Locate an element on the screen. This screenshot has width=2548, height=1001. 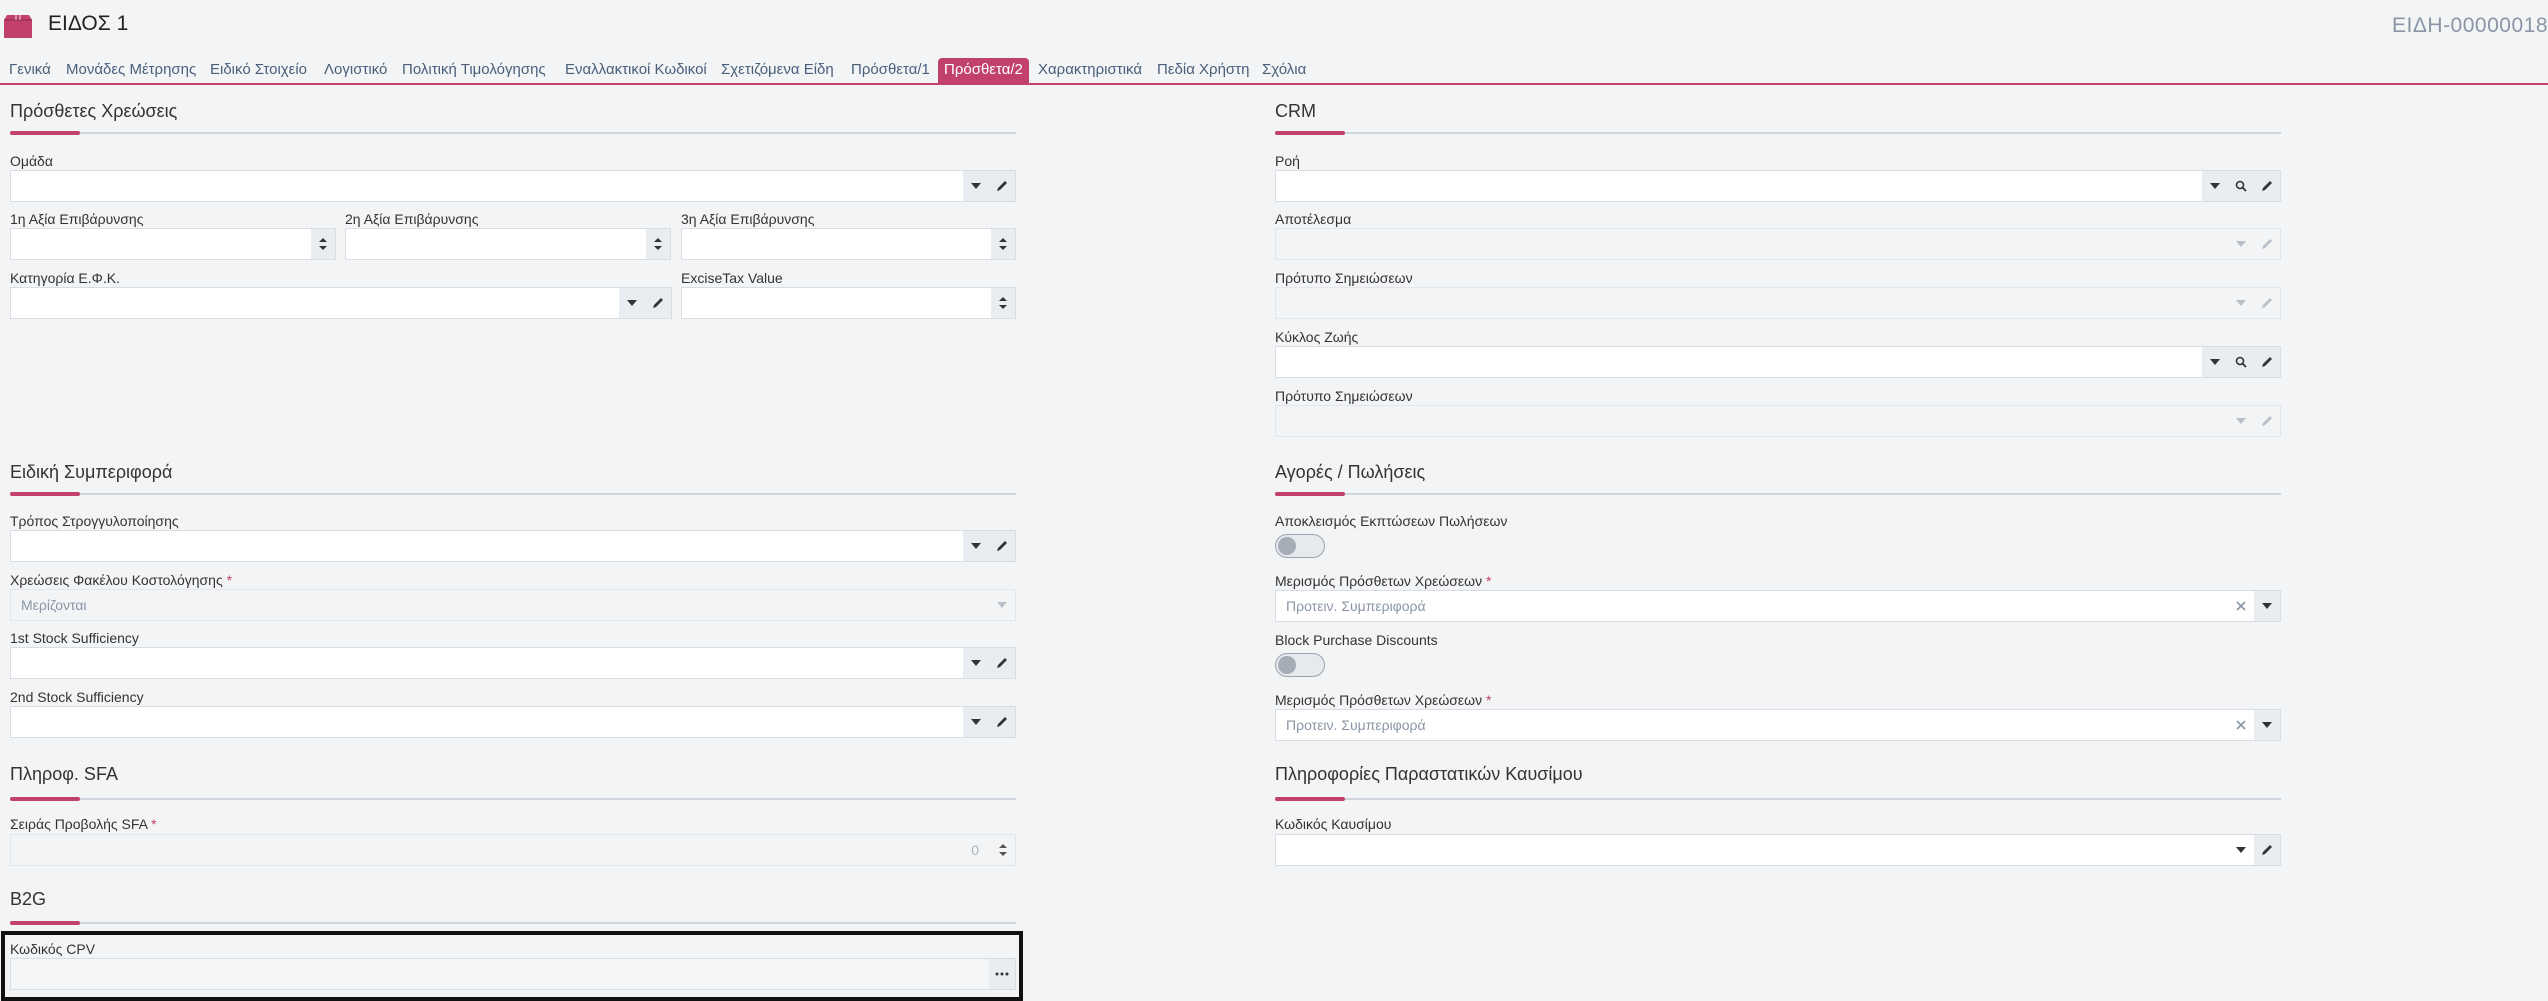
block-discounts-label: Block Purchase Discounts is located at coordinates (1356, 640).